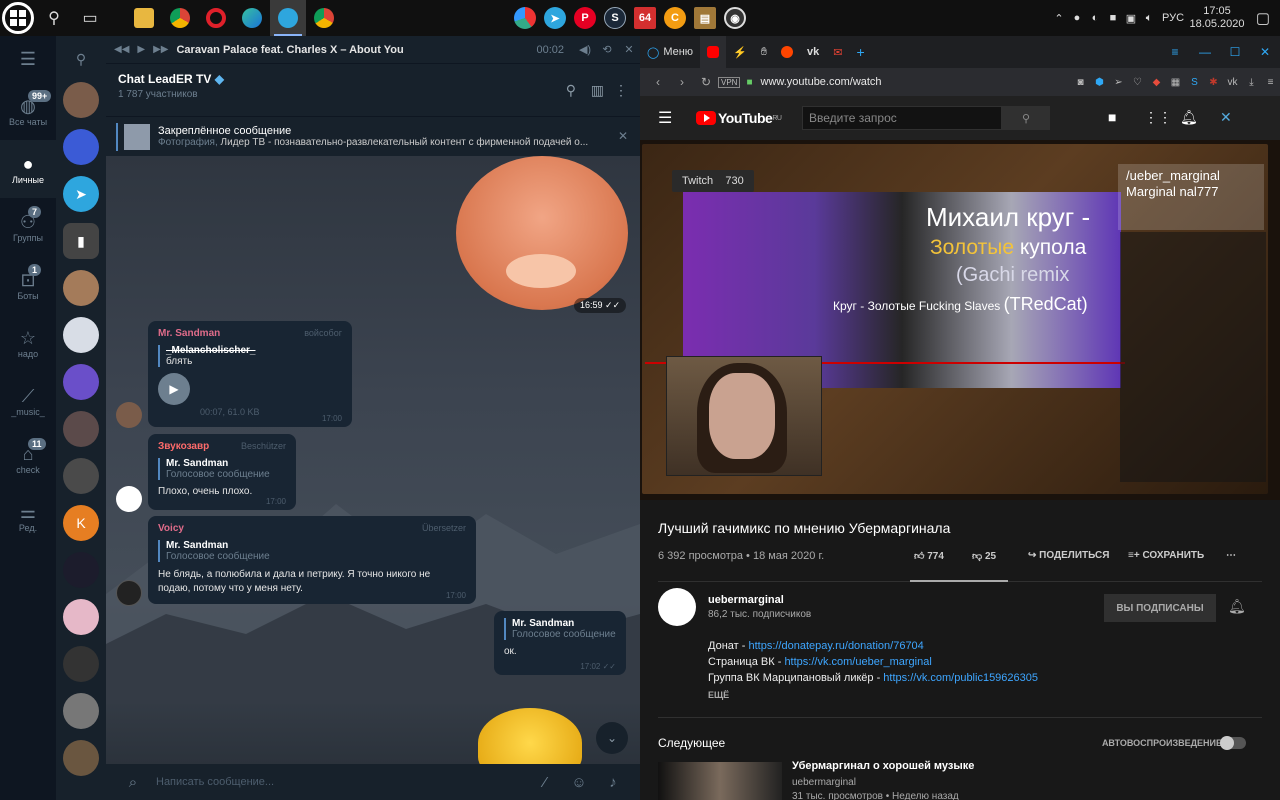  What do you see at coordinates (929, 556) in the screenshot?
I see `like-button: 👍︎ 774` at bounding box center [929, 556].